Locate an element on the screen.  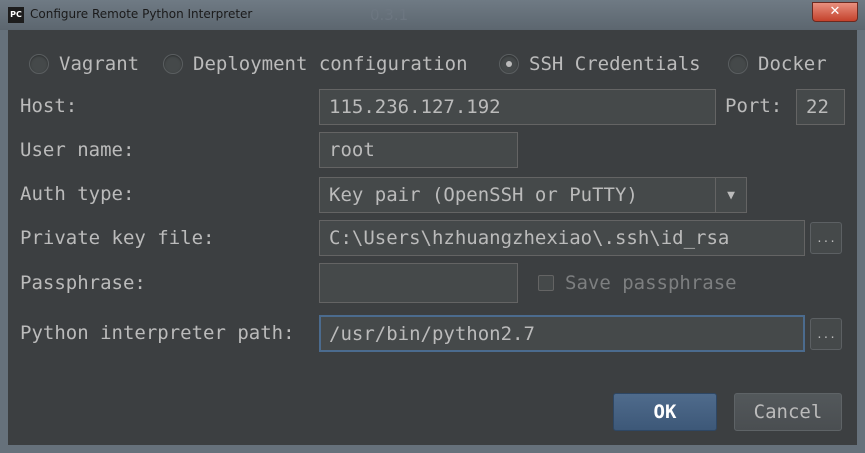
host-label: Host: is located at coordinates (49, 106).